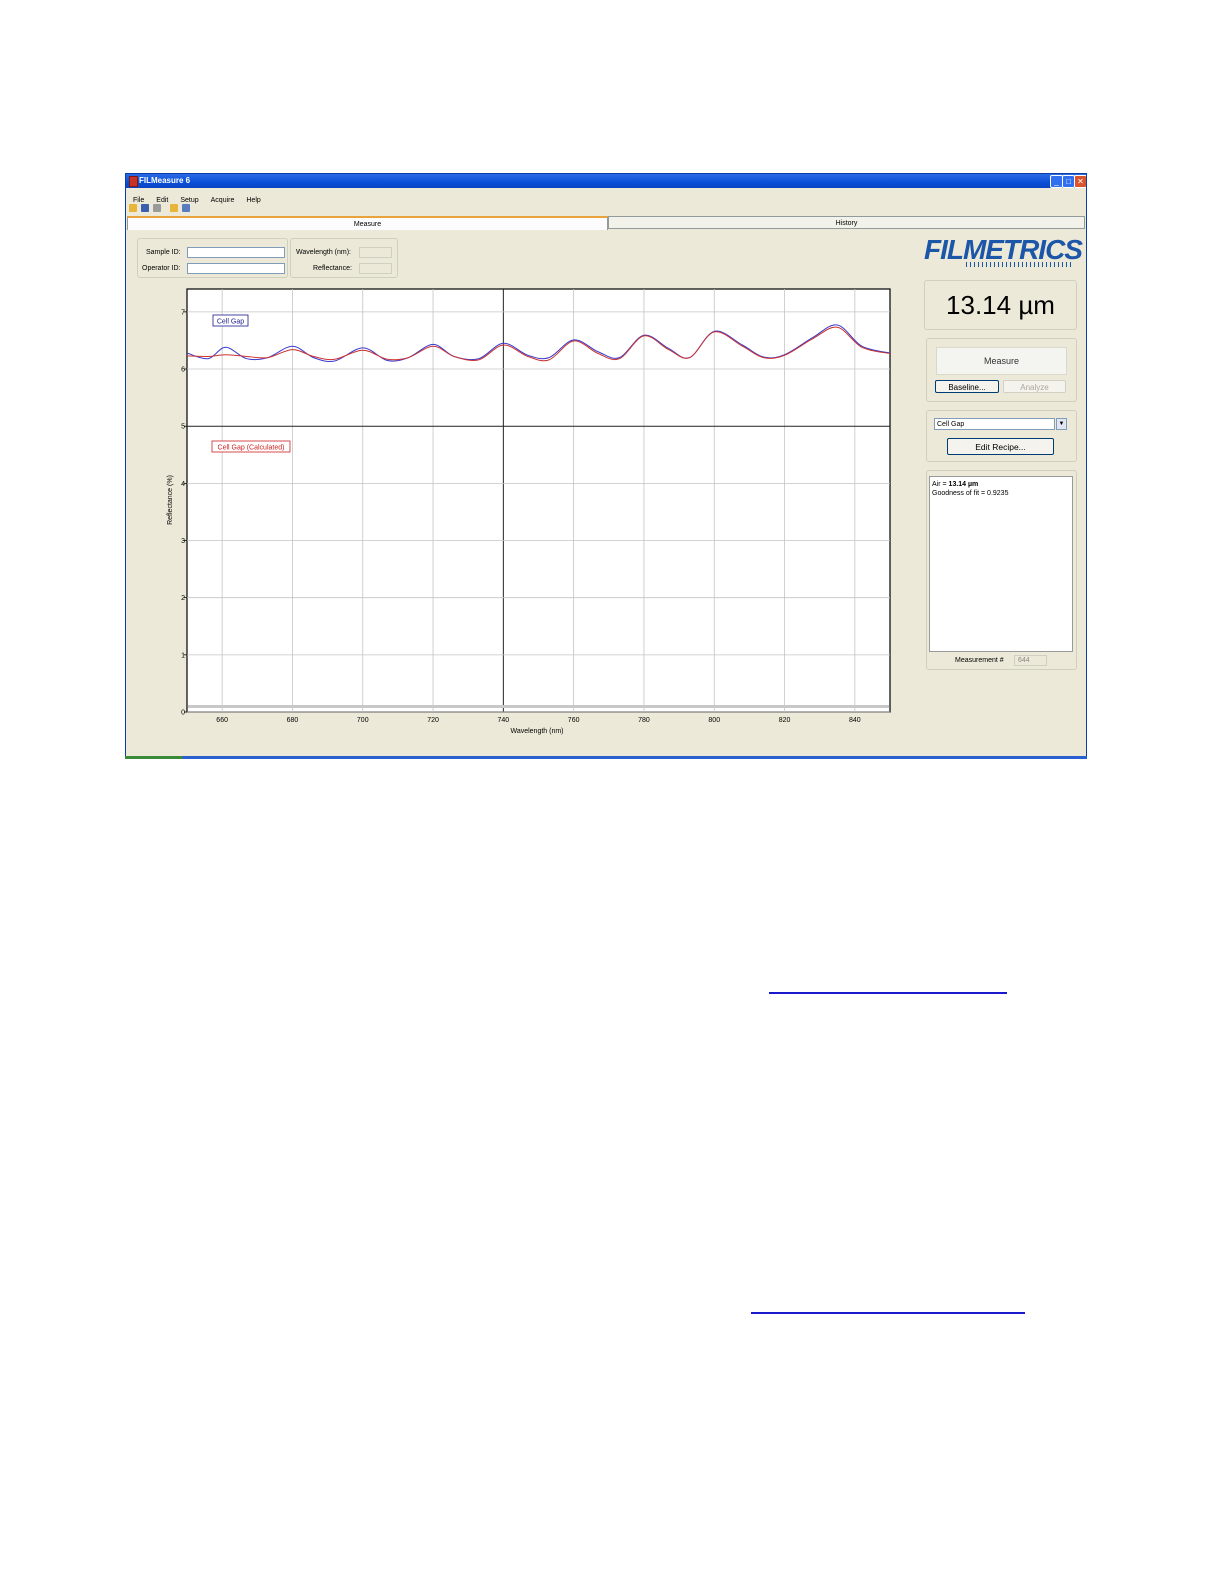 The width and height of the screenshot is (1224, 1584). I want to click on y-tick-label-7: 7, so click(183, 312).